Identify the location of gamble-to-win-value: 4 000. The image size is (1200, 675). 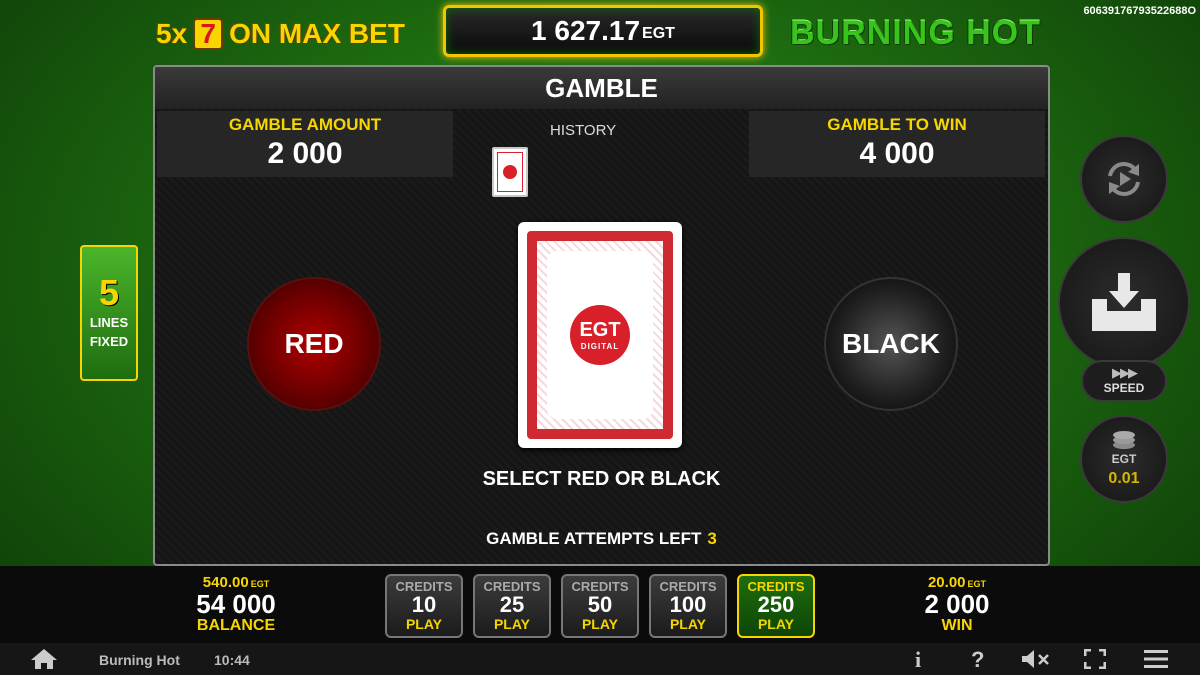
(897, 153).